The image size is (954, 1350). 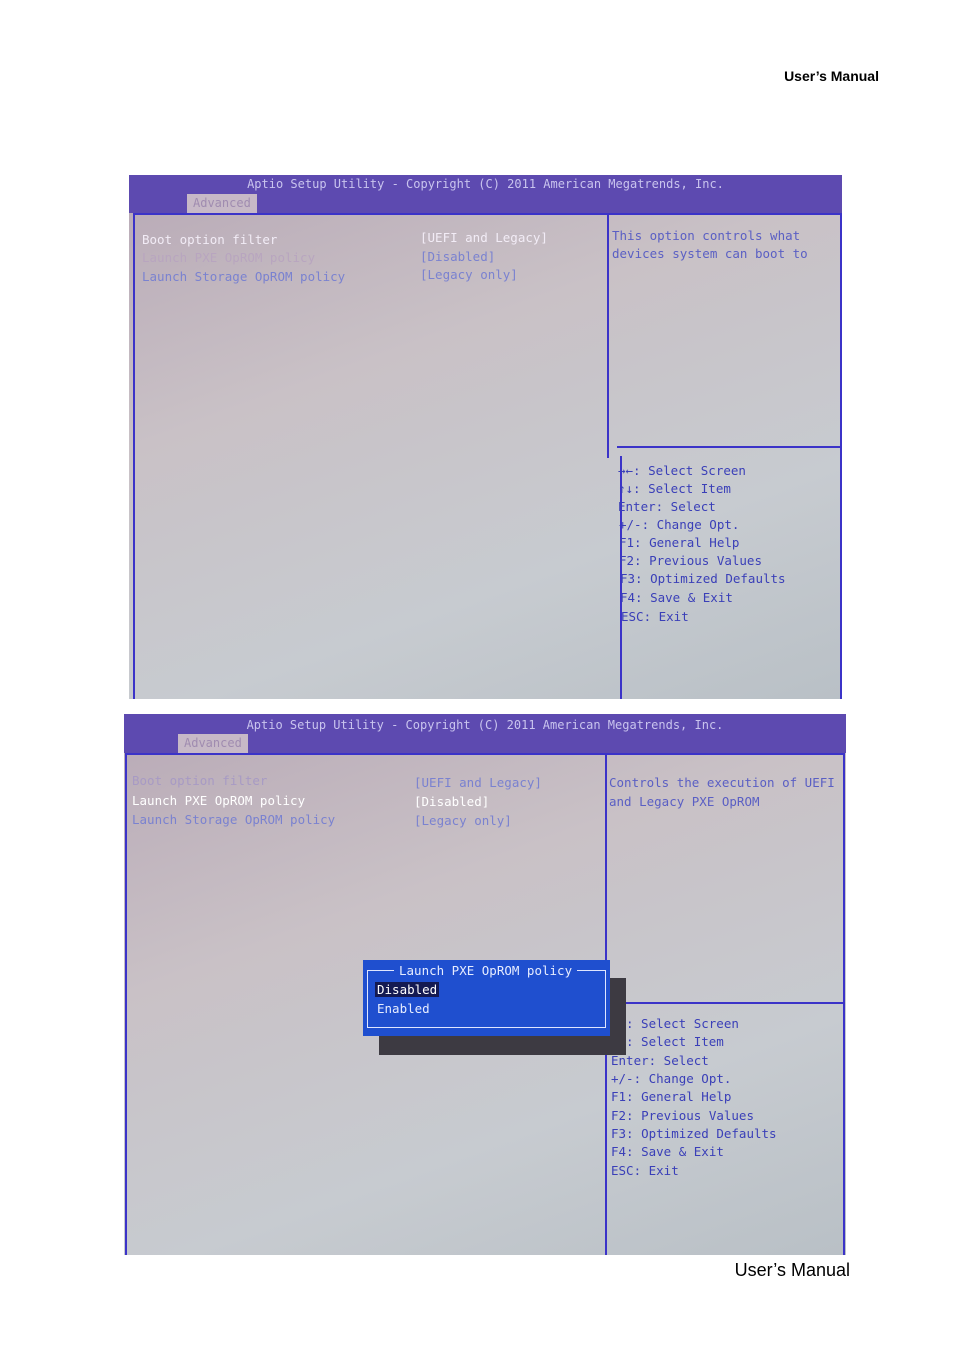 What do you see at coordinates (682, 1023) in the screenshot?
I see `key-hint: : Select Screen` at bounding box center [682, 1023].